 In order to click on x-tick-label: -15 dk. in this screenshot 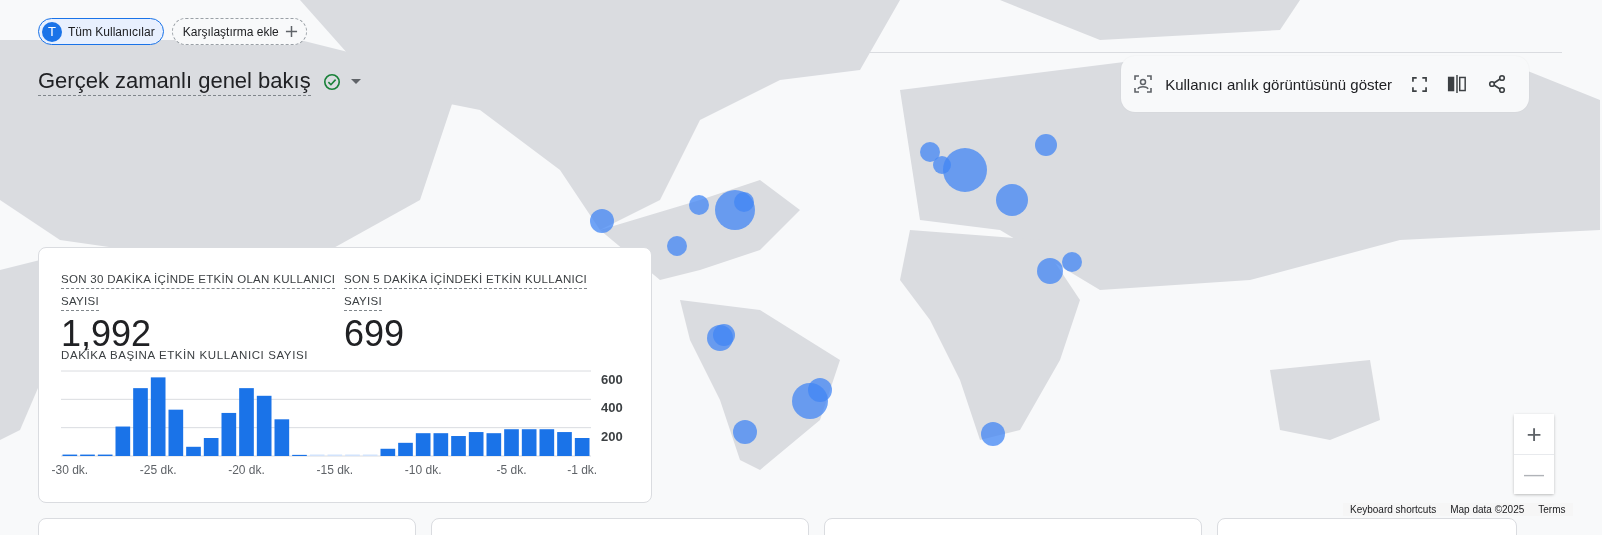, I will do `click(335, 470)`.